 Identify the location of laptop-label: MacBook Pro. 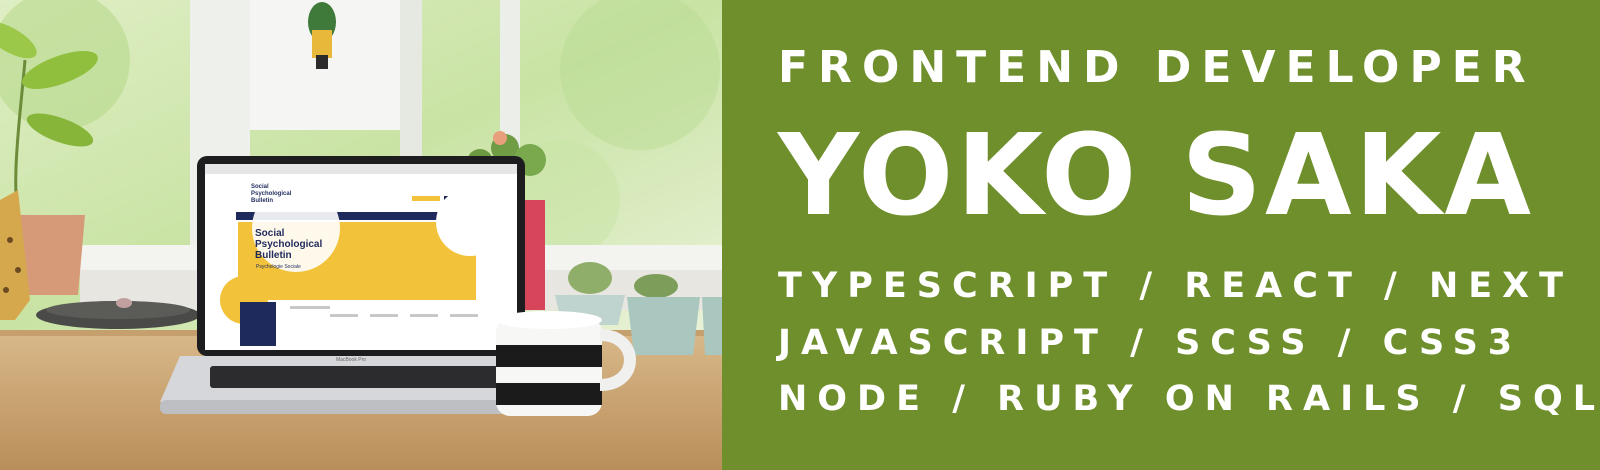
(351, 360).